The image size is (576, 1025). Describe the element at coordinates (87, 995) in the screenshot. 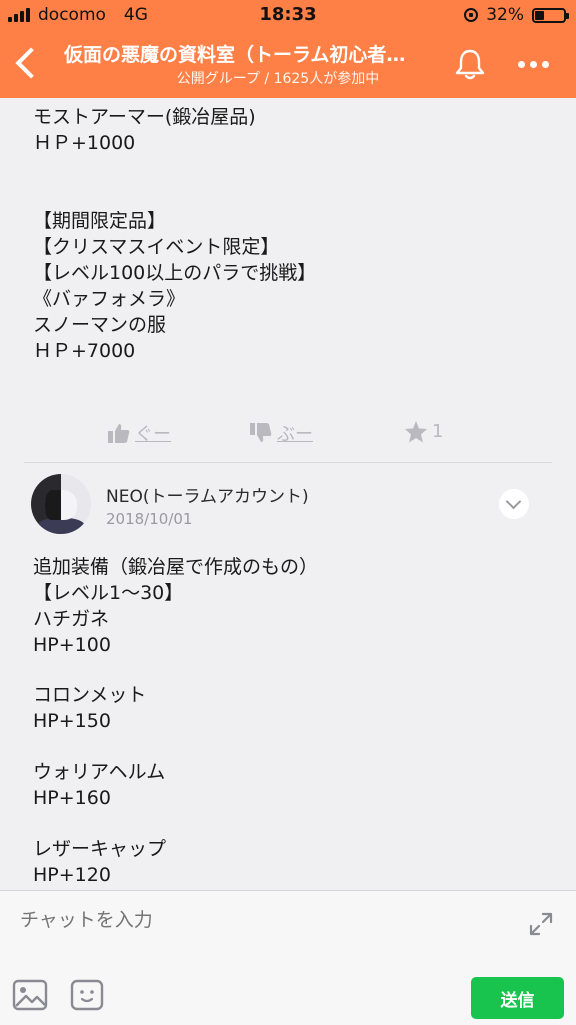

I see `sticker-icon` at that location.